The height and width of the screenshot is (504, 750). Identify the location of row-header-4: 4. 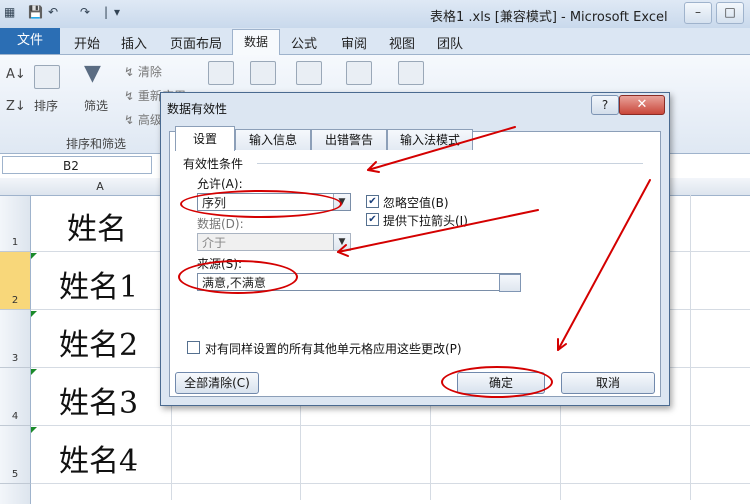
(15, 397).